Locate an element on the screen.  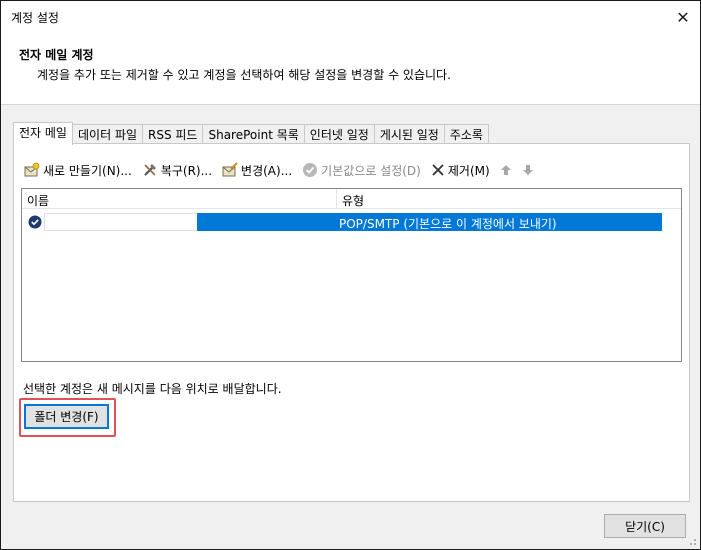
header-title: 전자 메일 계정 is located at coordinates (56, 55).